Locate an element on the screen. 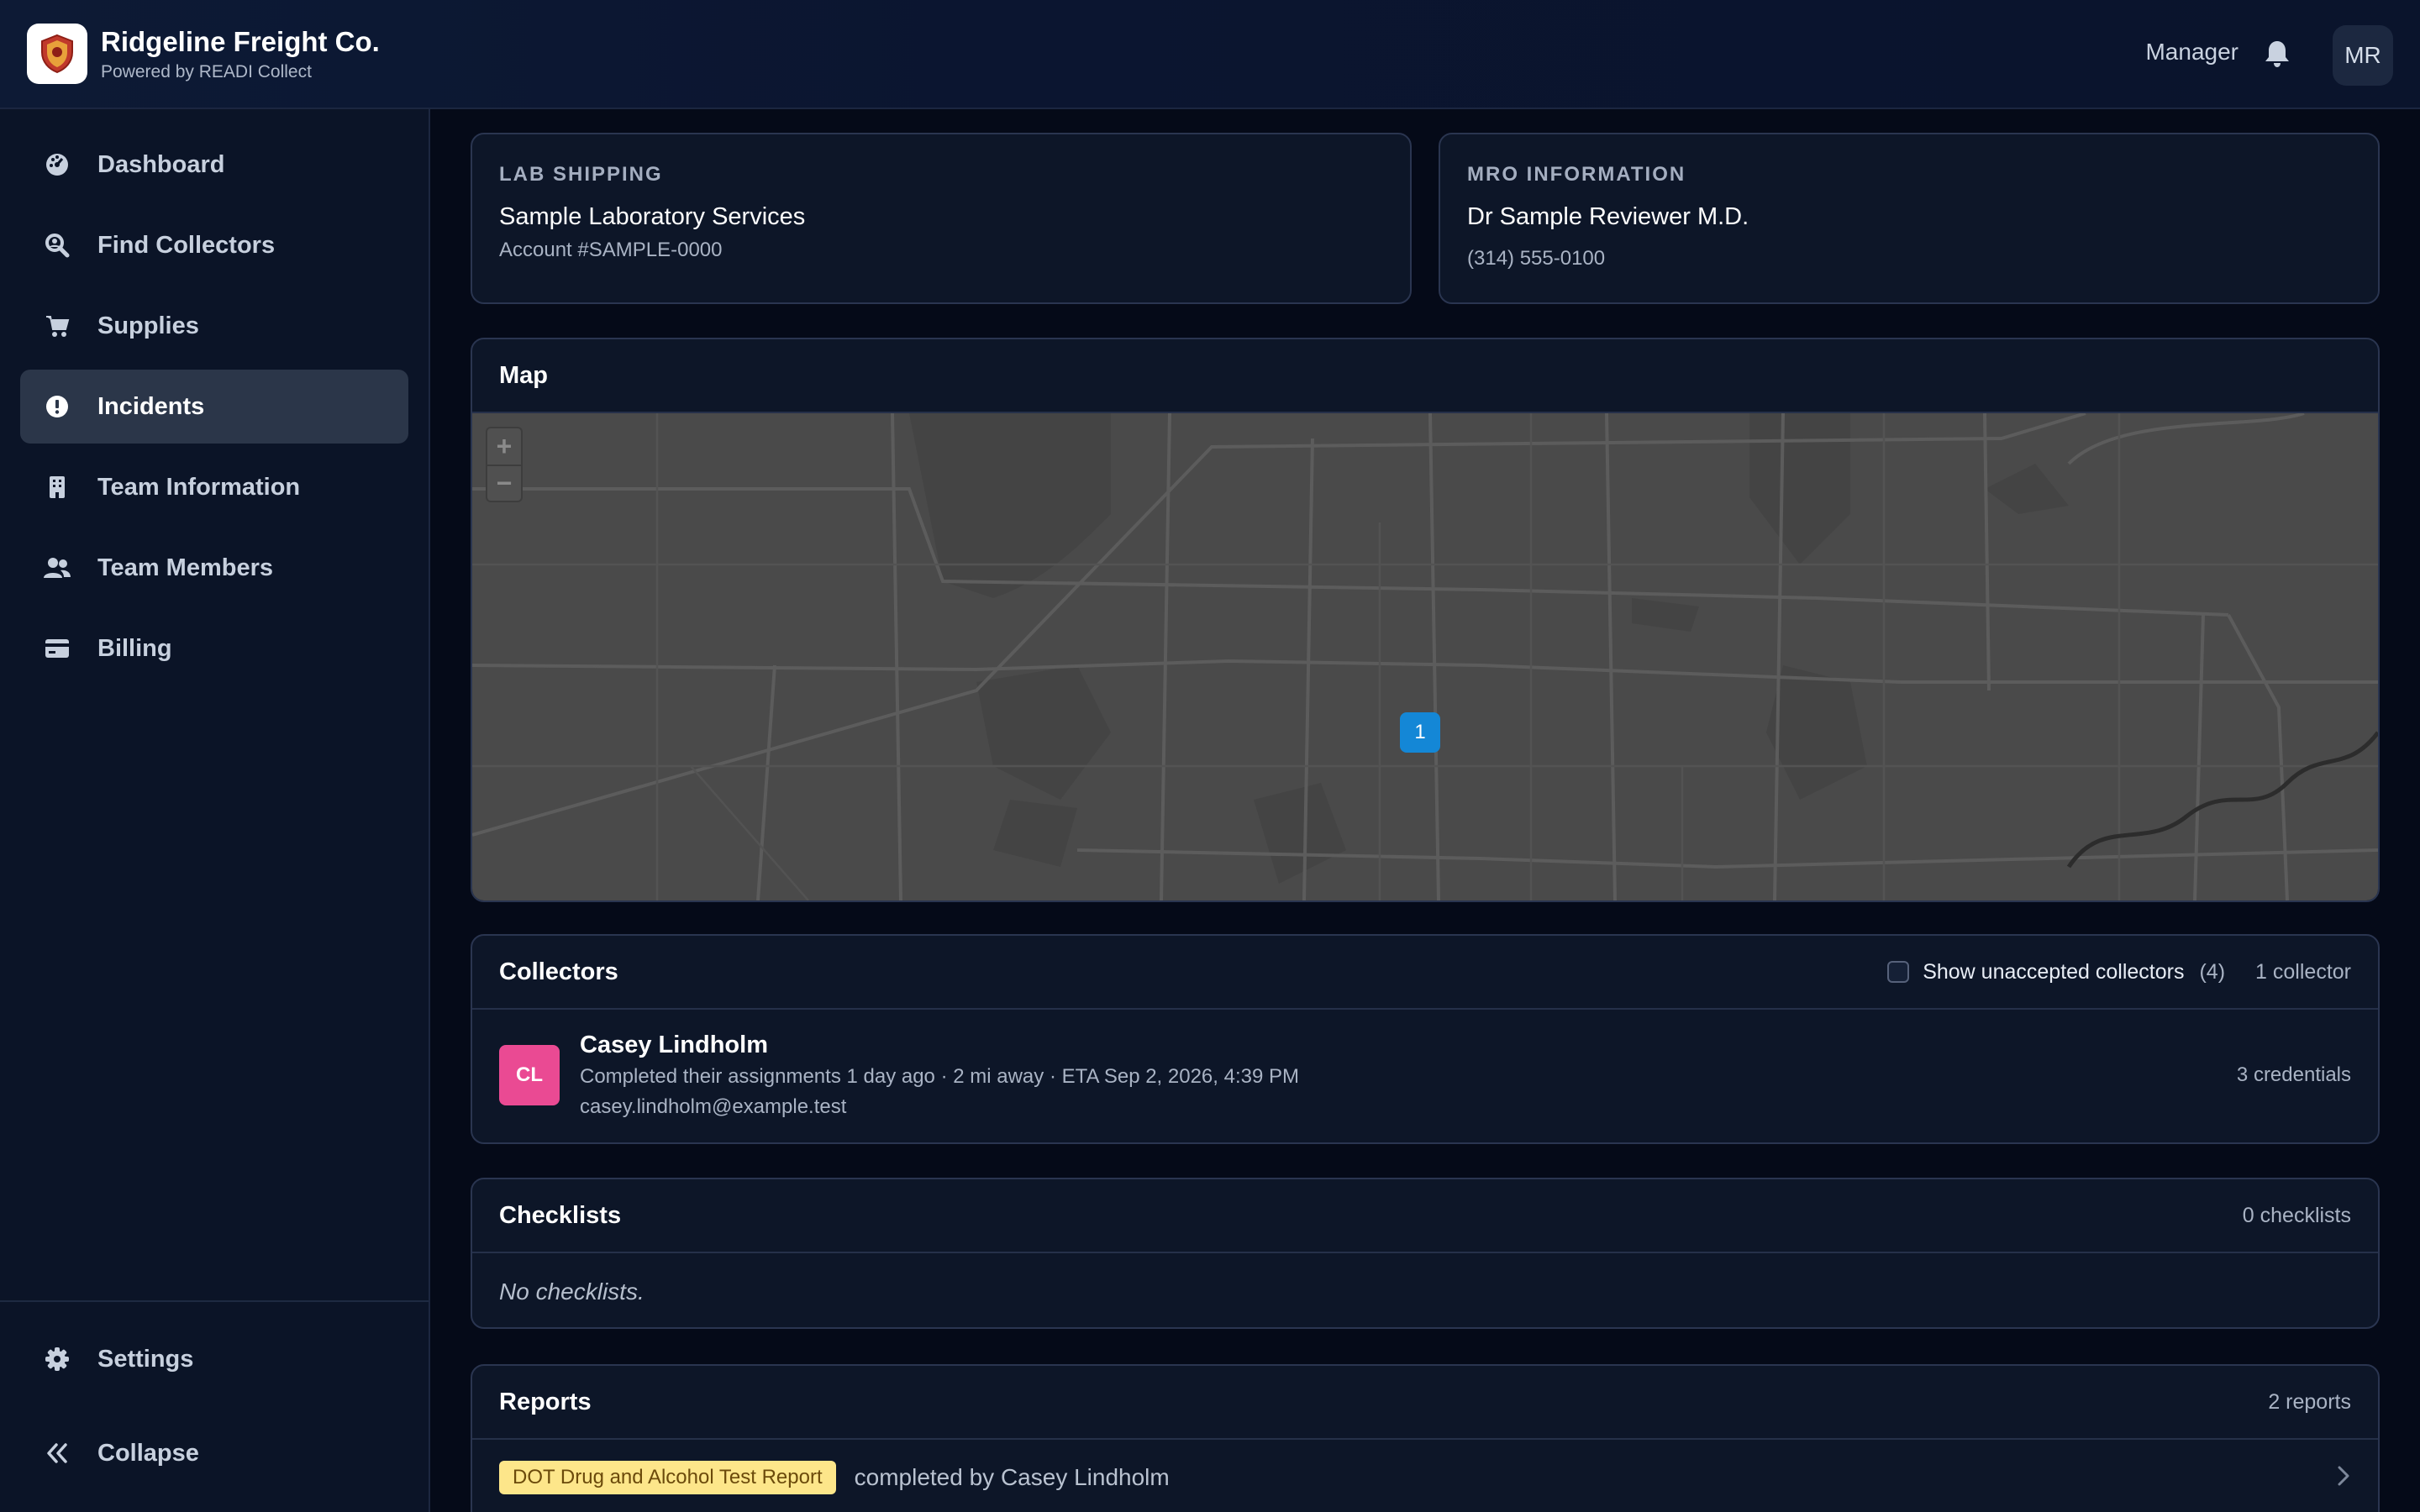 The image size is (2420, 1512). sidebar-item-label: Team Information is located at coordinates (199, 487).